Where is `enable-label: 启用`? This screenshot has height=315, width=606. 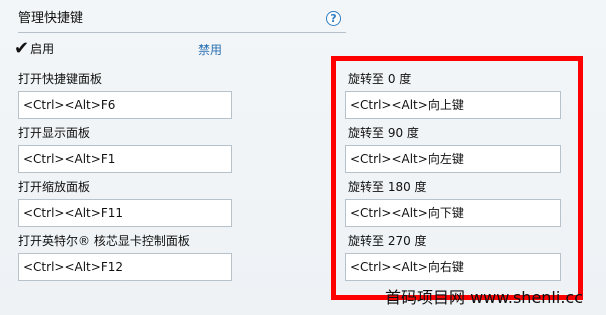 enable-label: 启用 is located at coordinates (42, 49).